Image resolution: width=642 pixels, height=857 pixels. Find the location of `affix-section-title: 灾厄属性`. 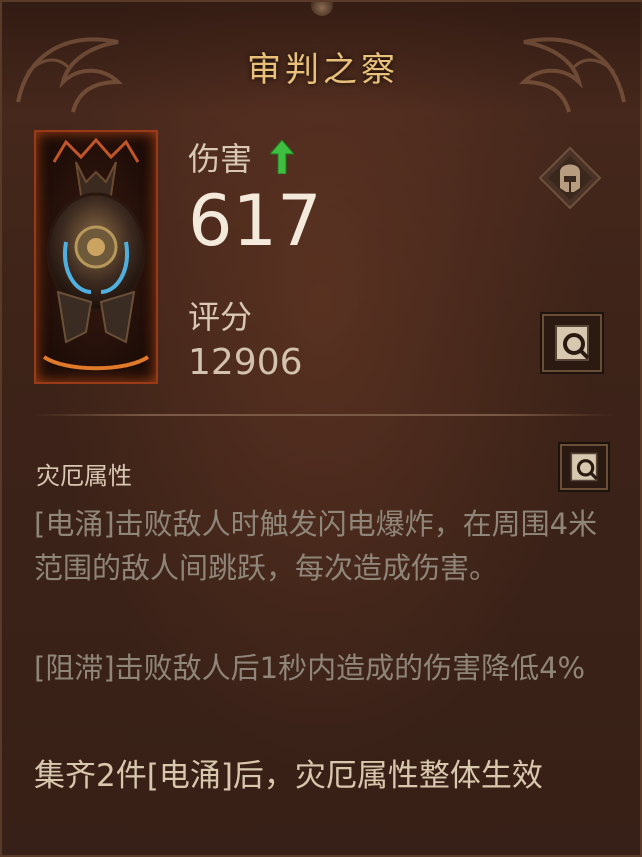

affix-section-title: 灾厄属性 is located at coordinates (84, 476).